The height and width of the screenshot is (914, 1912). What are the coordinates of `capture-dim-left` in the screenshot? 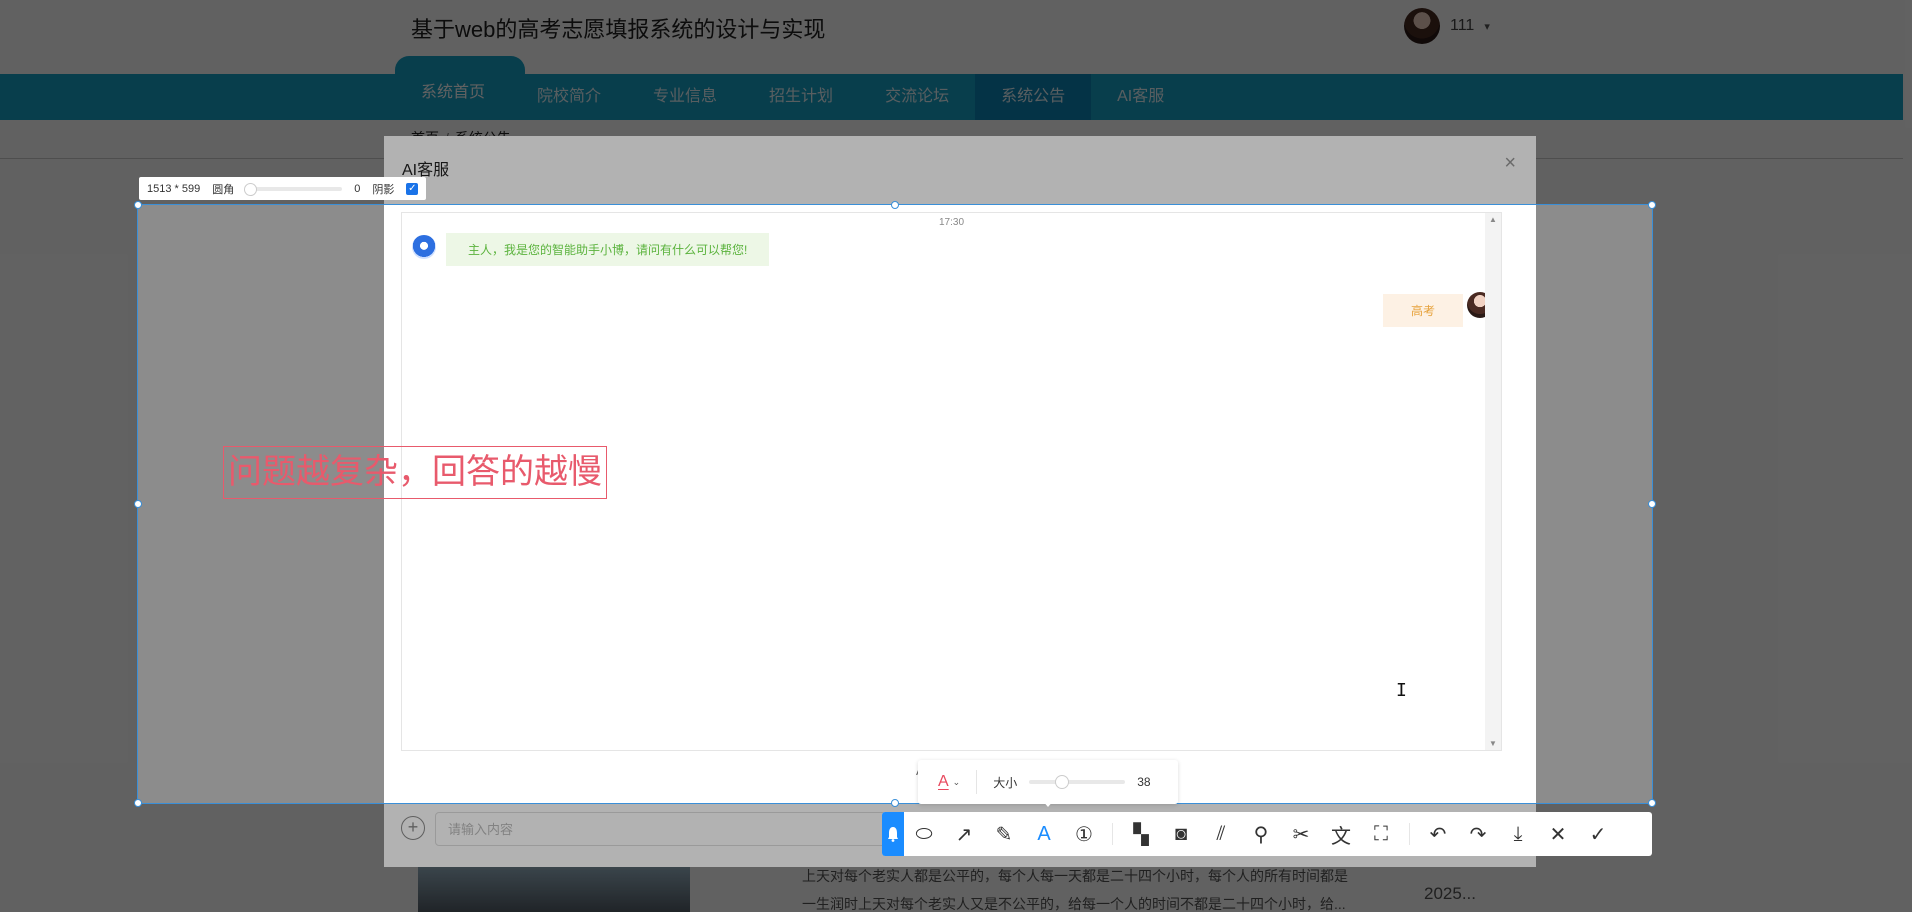 It's located at (68, 504).